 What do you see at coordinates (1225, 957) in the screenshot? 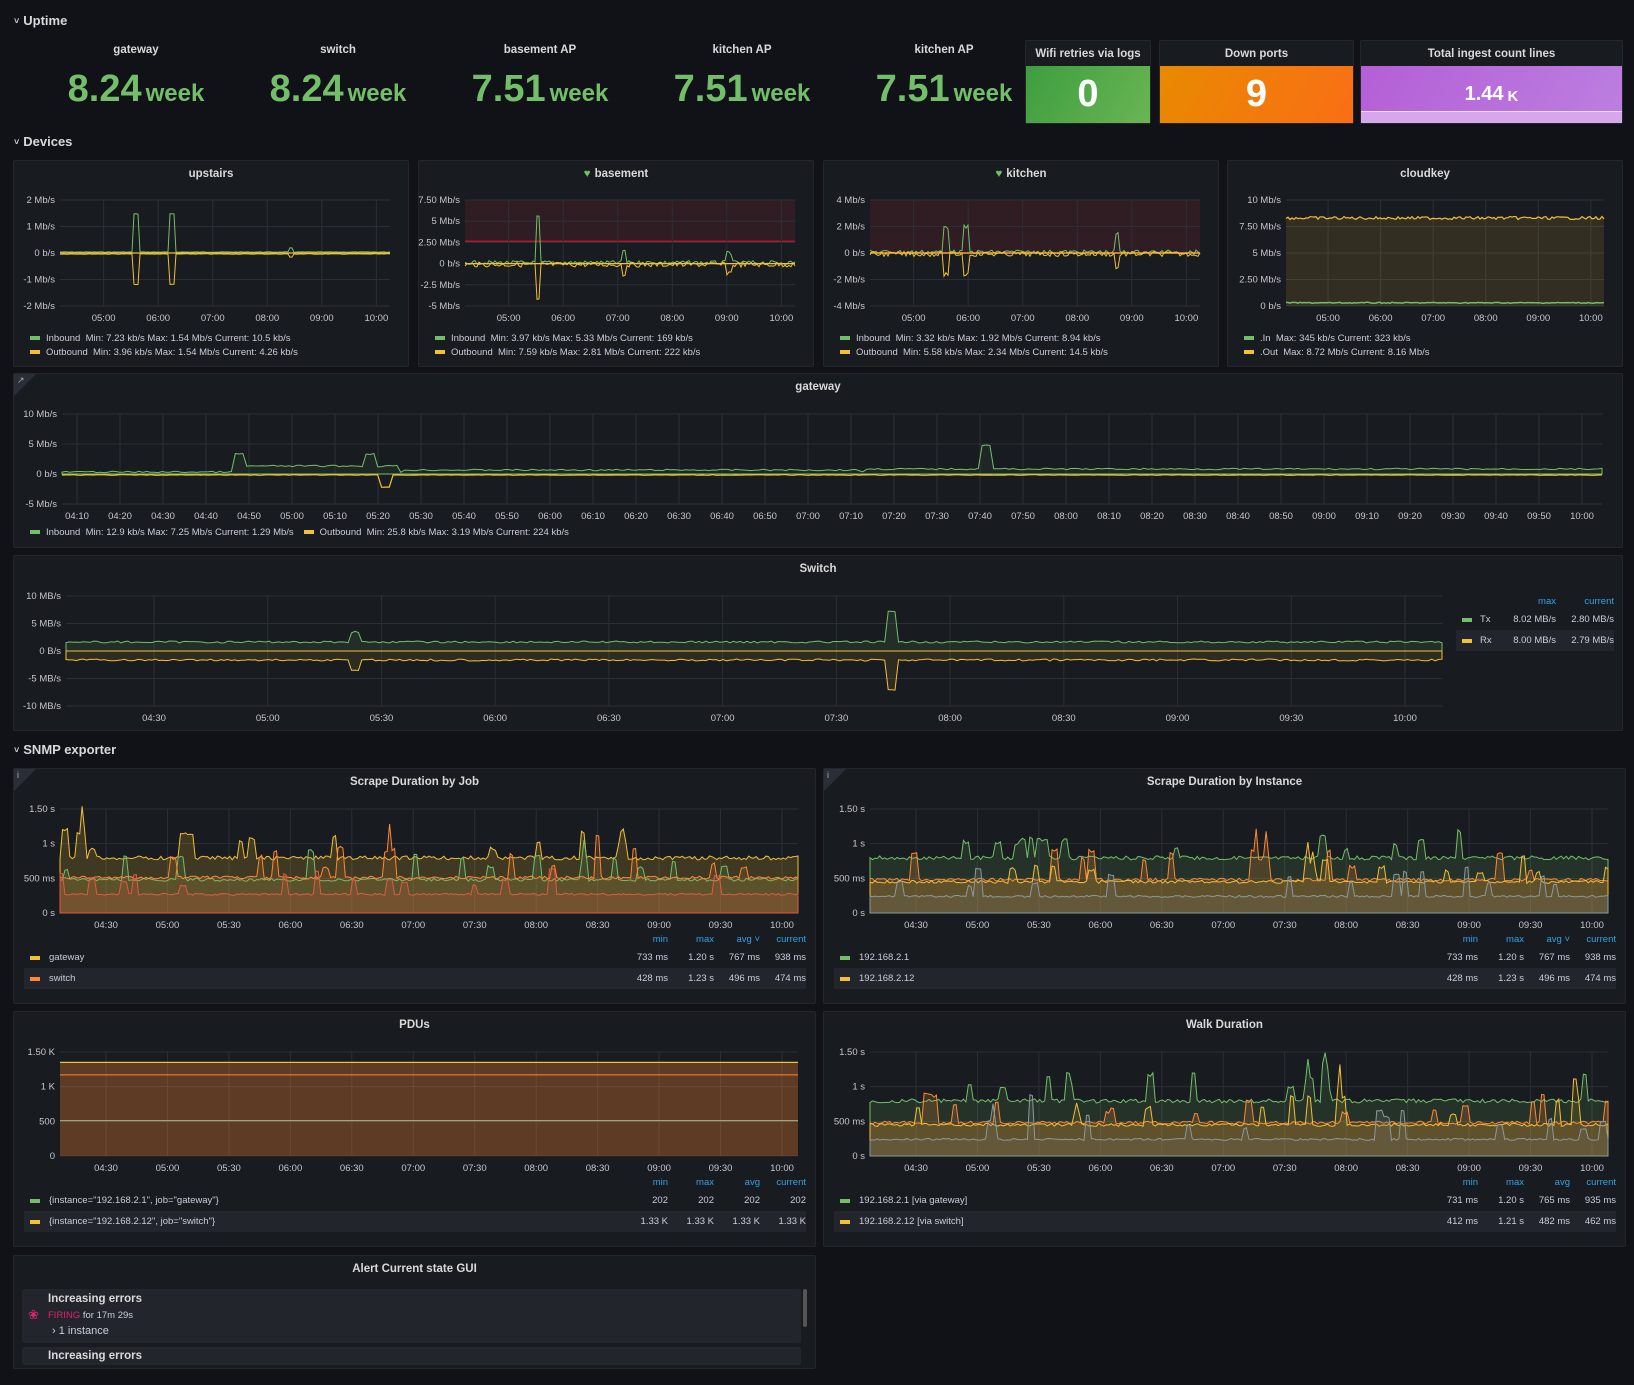
I see `legend-row: 192.168.2.1 733 ms 1.20 s 767 ms 938 ms` at bounding box center [1225, 957].